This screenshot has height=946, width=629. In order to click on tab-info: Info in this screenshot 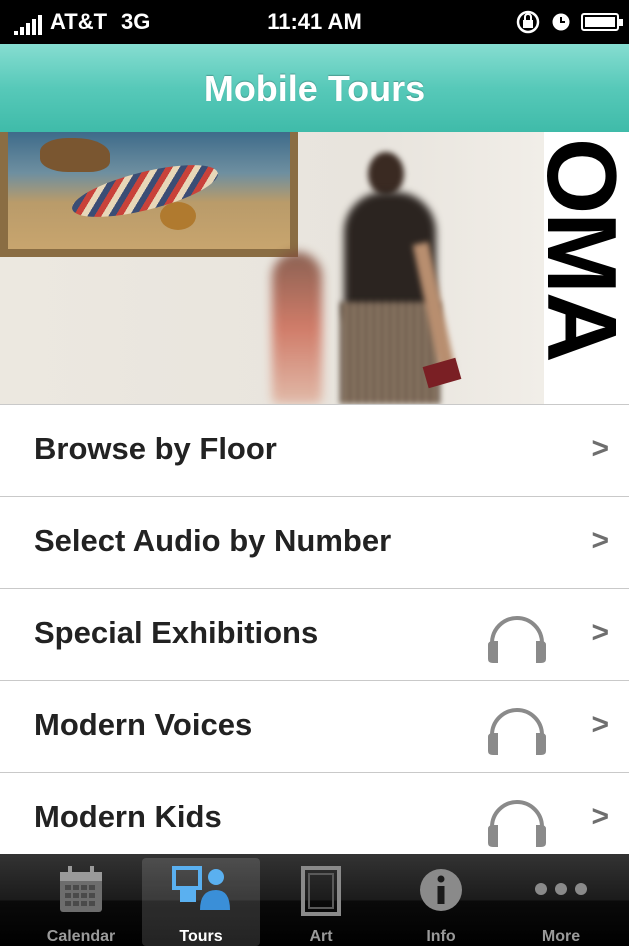, I will do `click(441, 902)`.